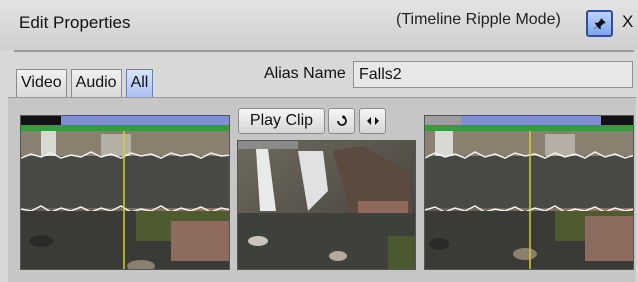  What do you see at coordinates (96, 83) in the screenshot?
I see `tab-audio: Audio` at bounding box center [96, 83].